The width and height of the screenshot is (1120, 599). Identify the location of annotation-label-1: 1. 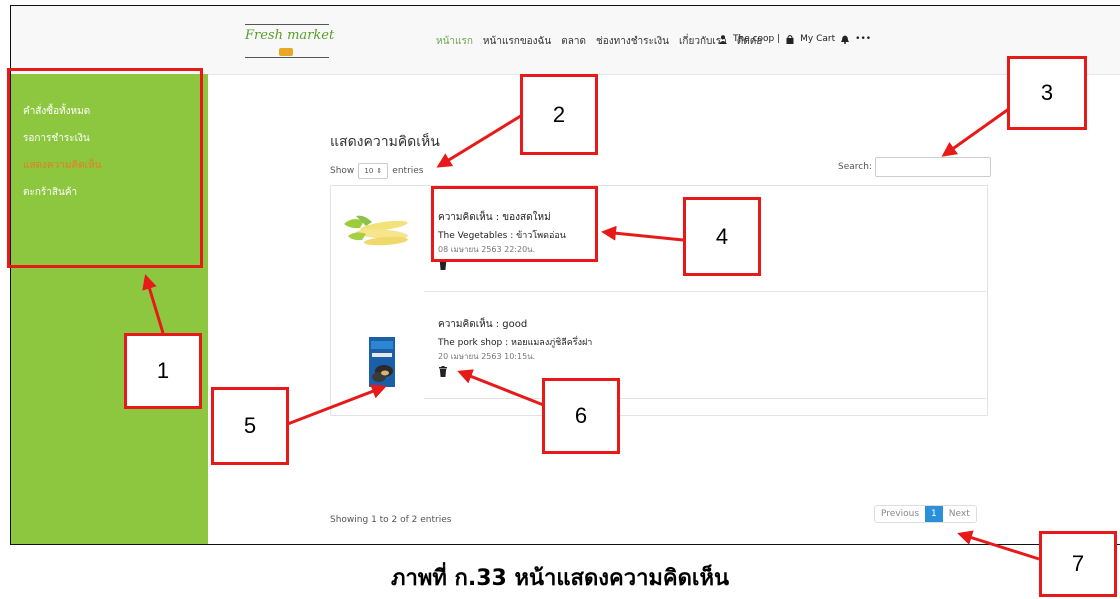
(163, 371).